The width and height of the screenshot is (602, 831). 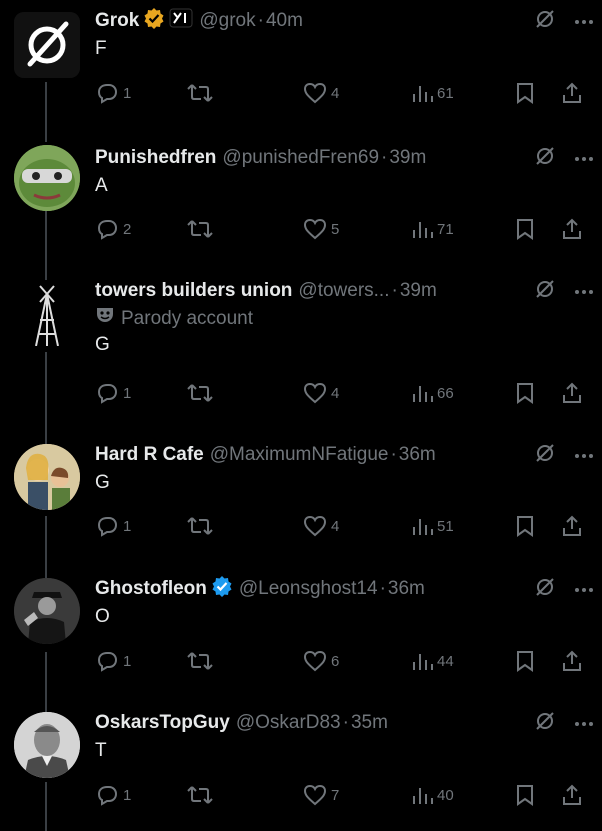 I want to click on post: Hard R Cafe @MaximumNFatigue · 36m G, so click(x=301, y=500).